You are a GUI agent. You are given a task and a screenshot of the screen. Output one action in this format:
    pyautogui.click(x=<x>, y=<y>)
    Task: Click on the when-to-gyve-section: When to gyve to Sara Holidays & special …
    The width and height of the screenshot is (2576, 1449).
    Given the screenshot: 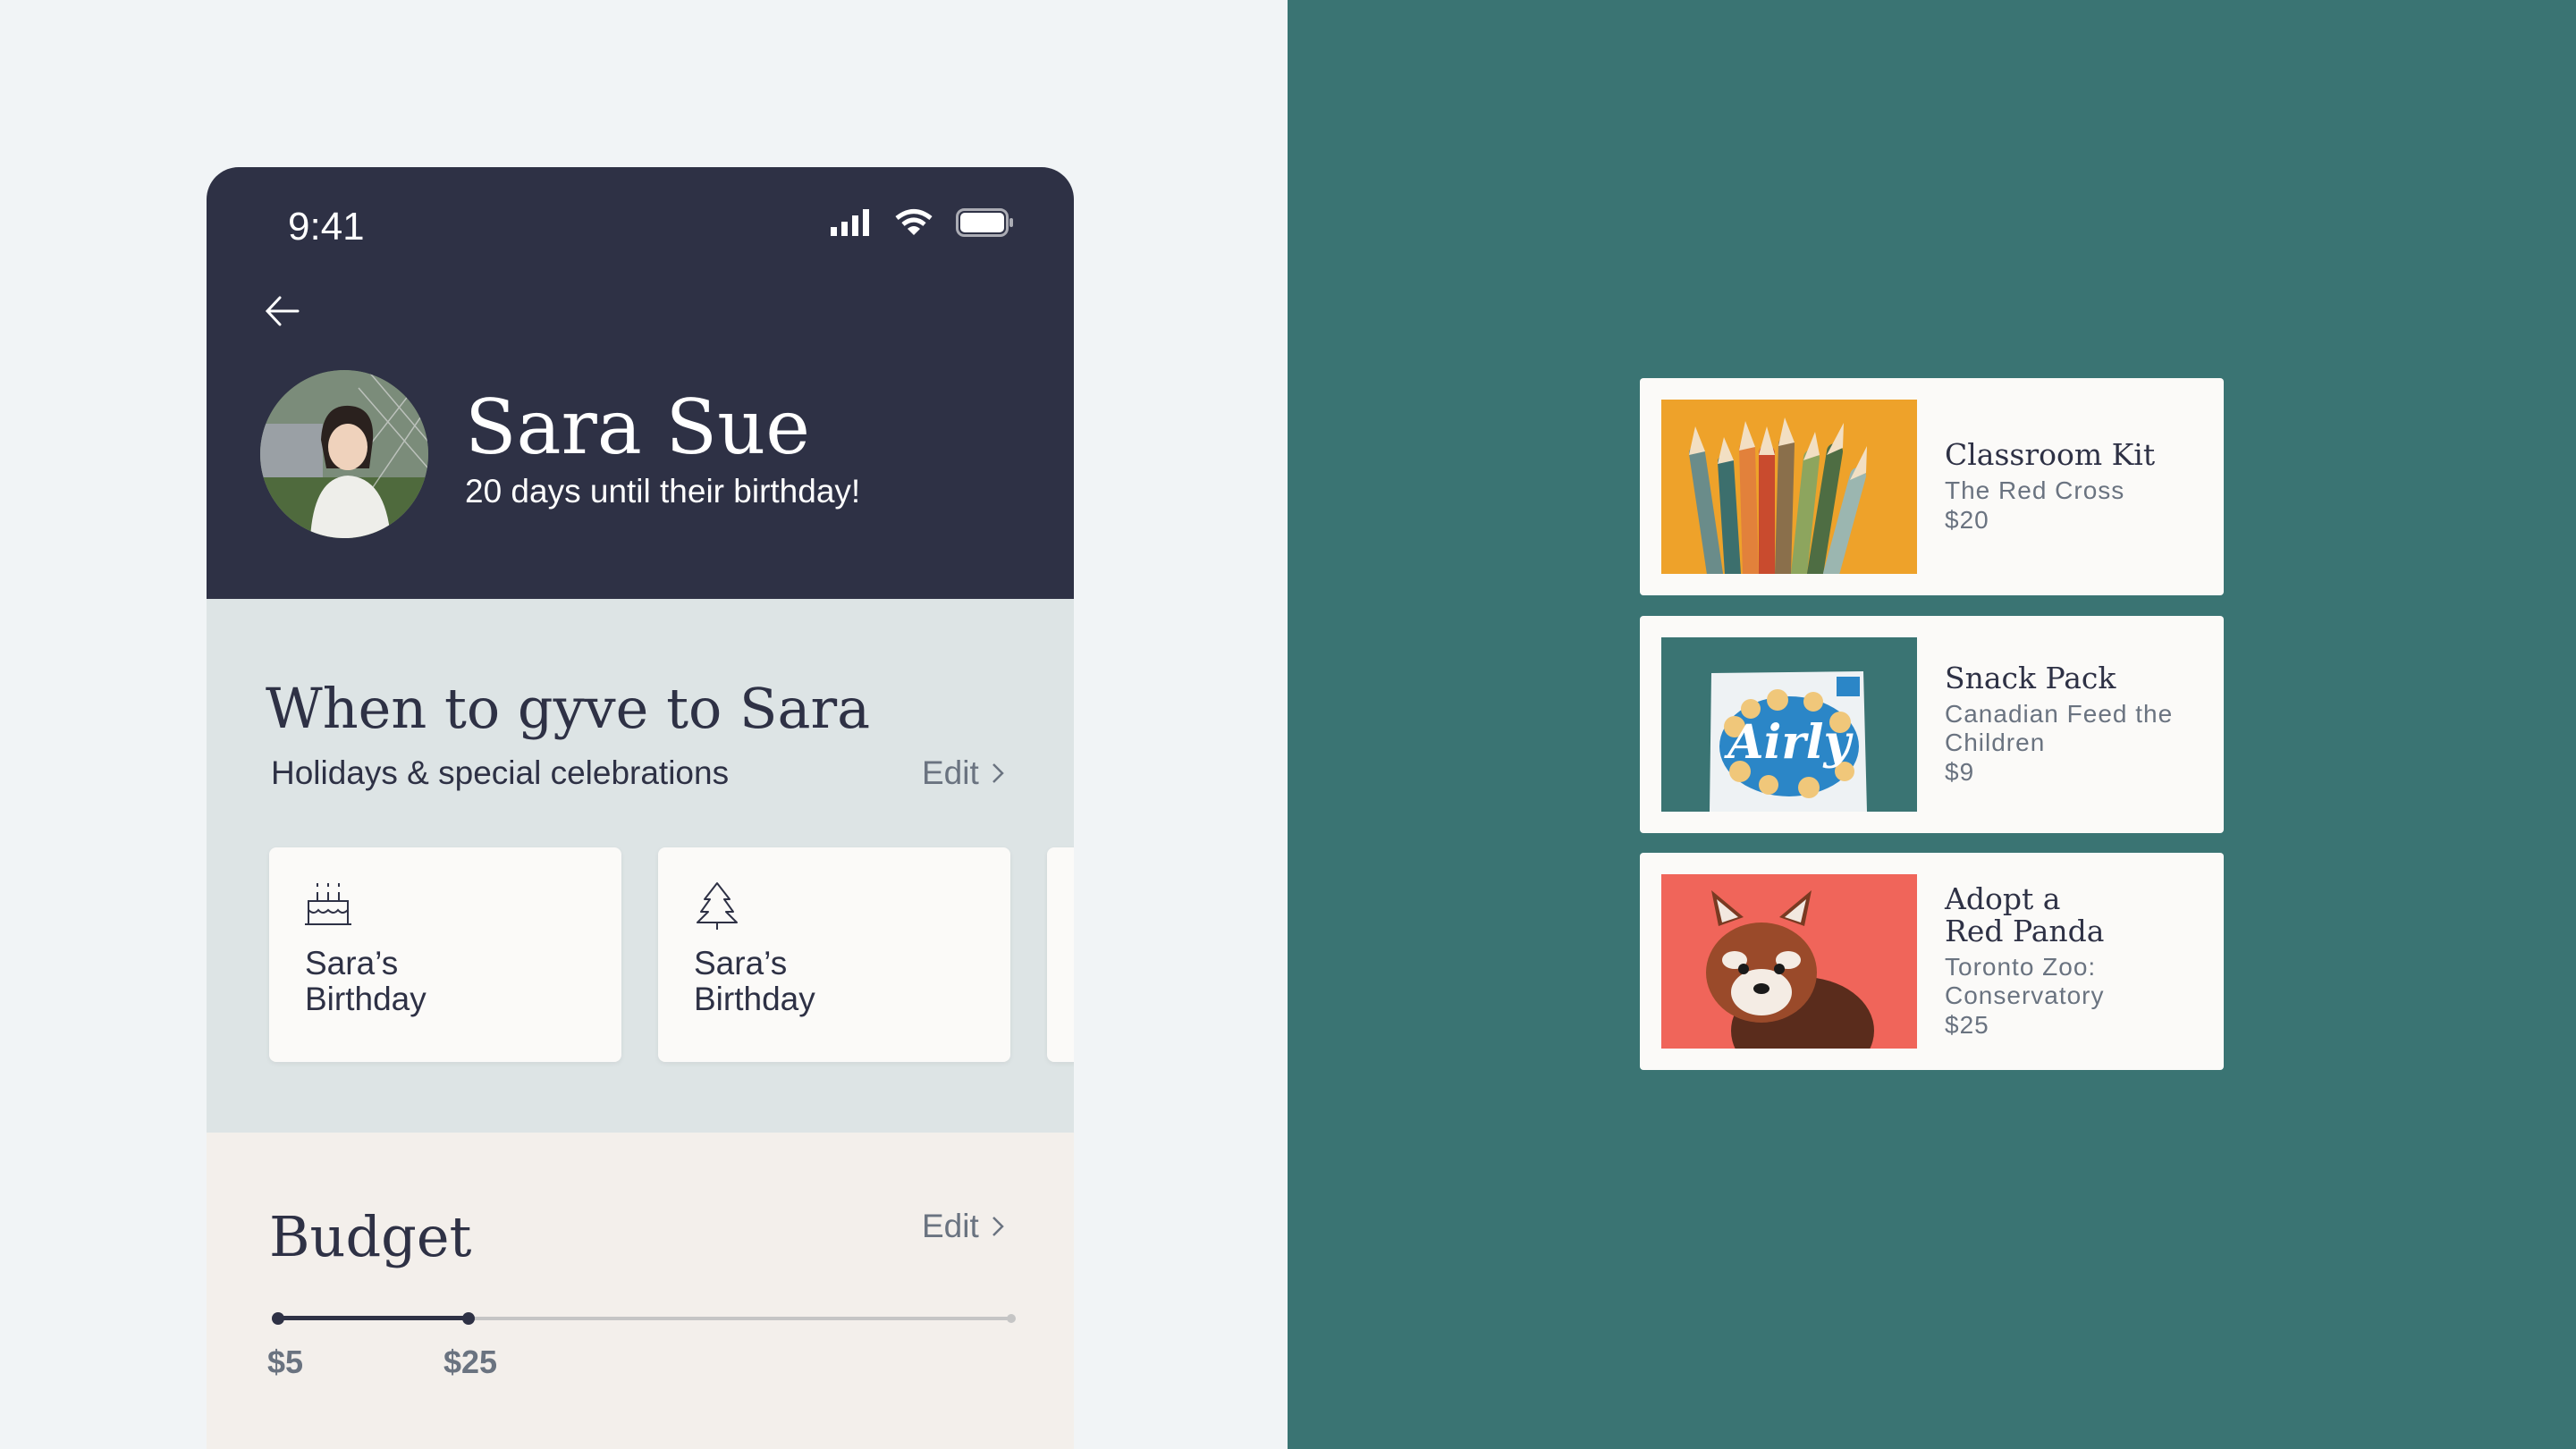 What is the action you would take?
    pyautogui.click(x=640, y=866)
    